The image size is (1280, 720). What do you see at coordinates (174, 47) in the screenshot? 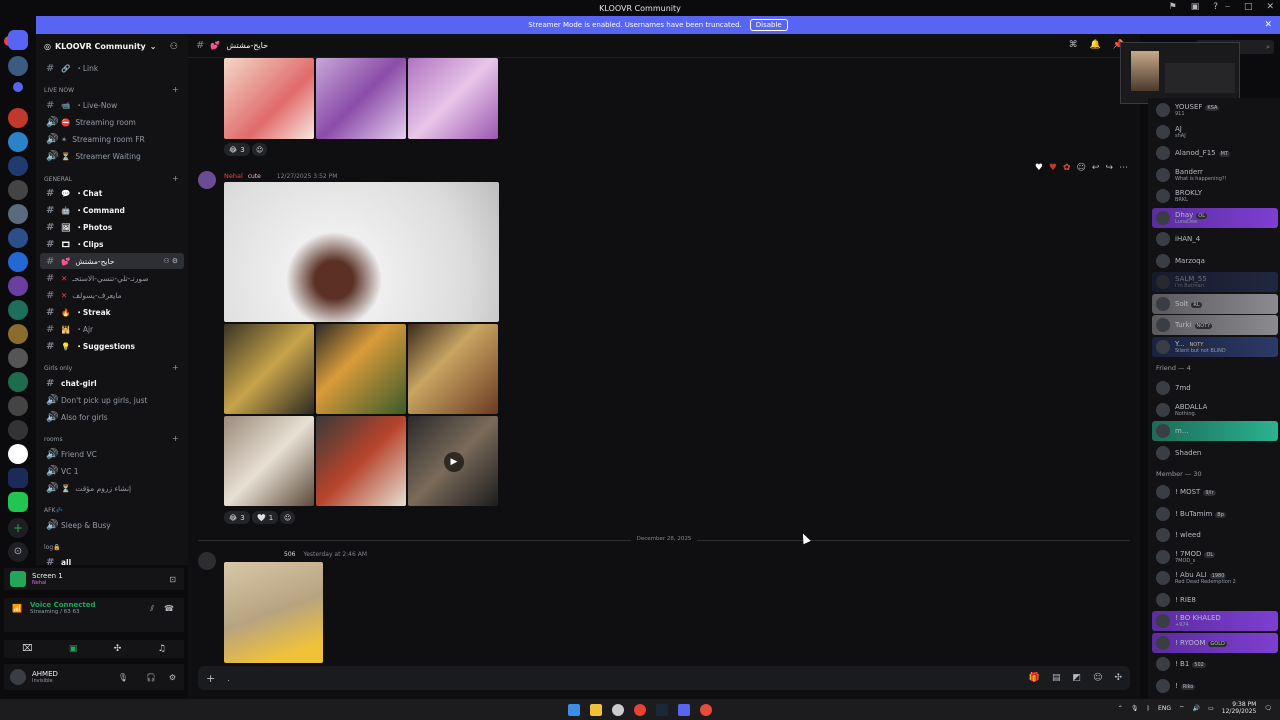
I see `invite-icon: ⚇` at bounding box center [174, 47].